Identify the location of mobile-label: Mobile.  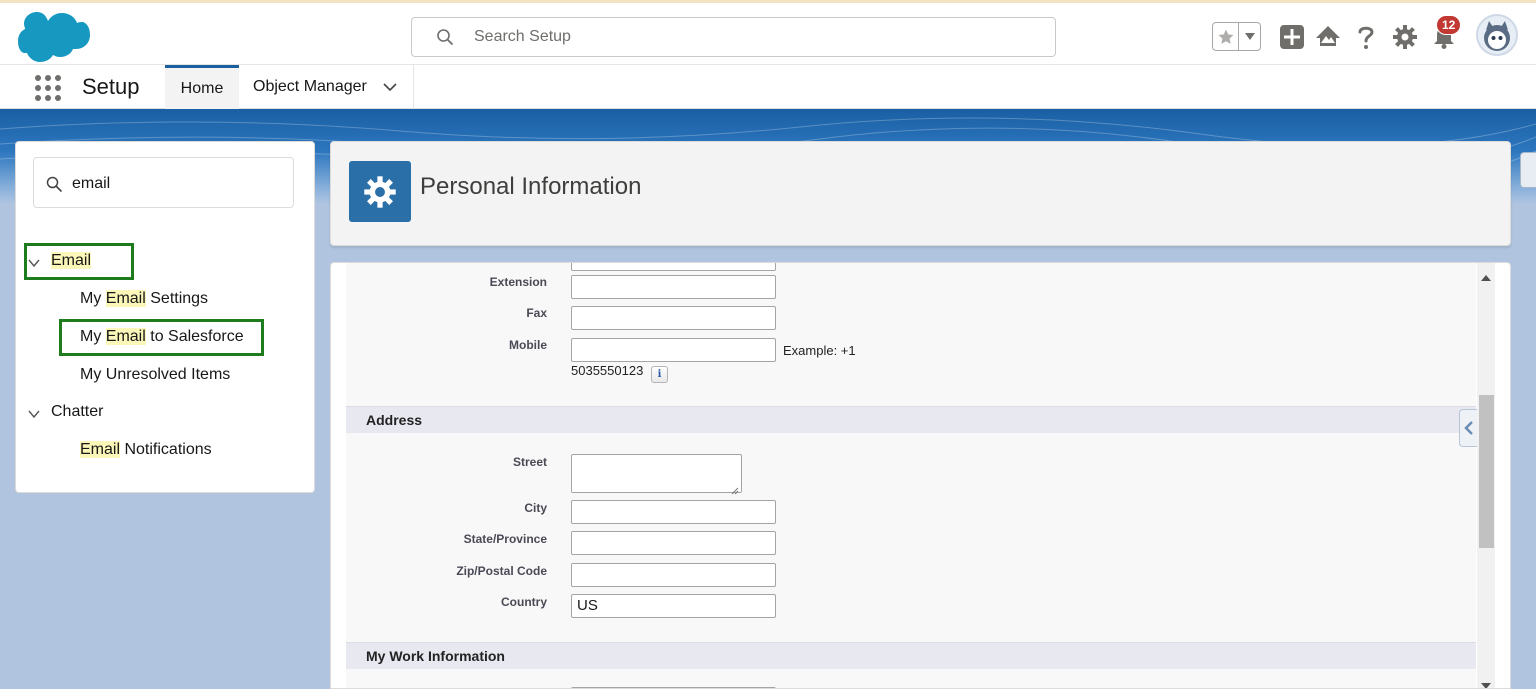
(528, 345).